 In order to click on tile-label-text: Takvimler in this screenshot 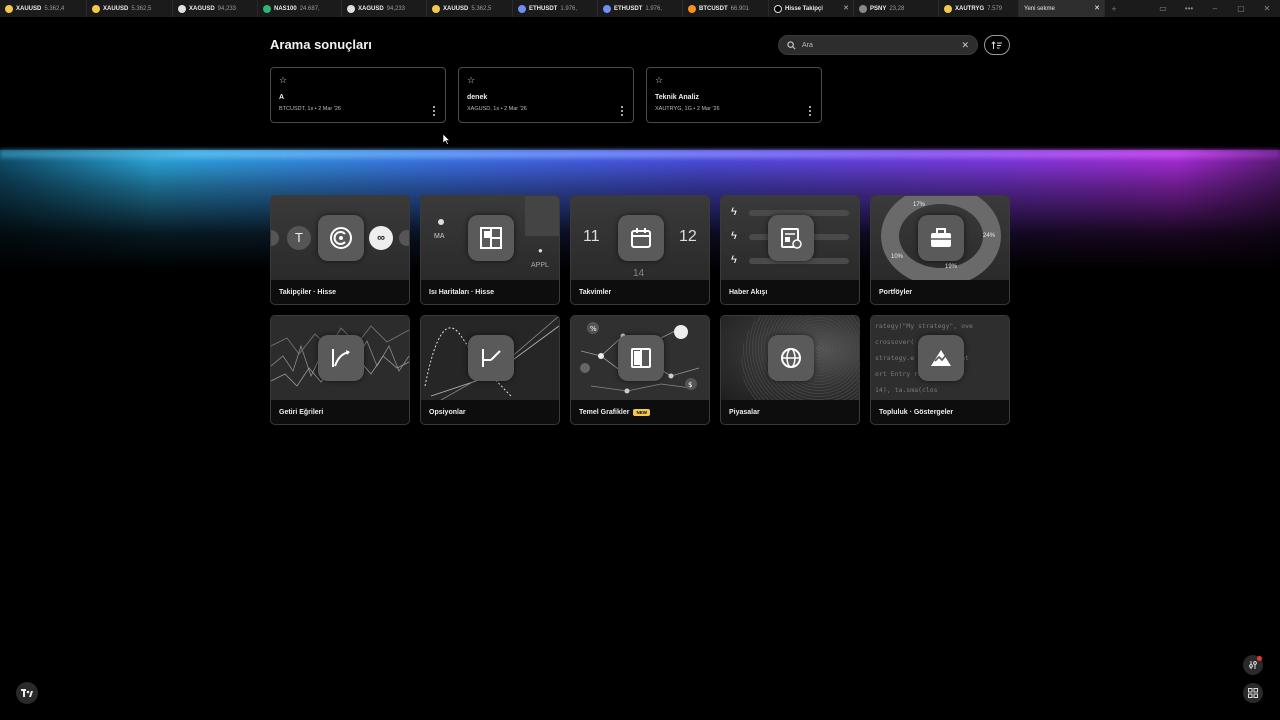, I will do `click(595, 292)`.